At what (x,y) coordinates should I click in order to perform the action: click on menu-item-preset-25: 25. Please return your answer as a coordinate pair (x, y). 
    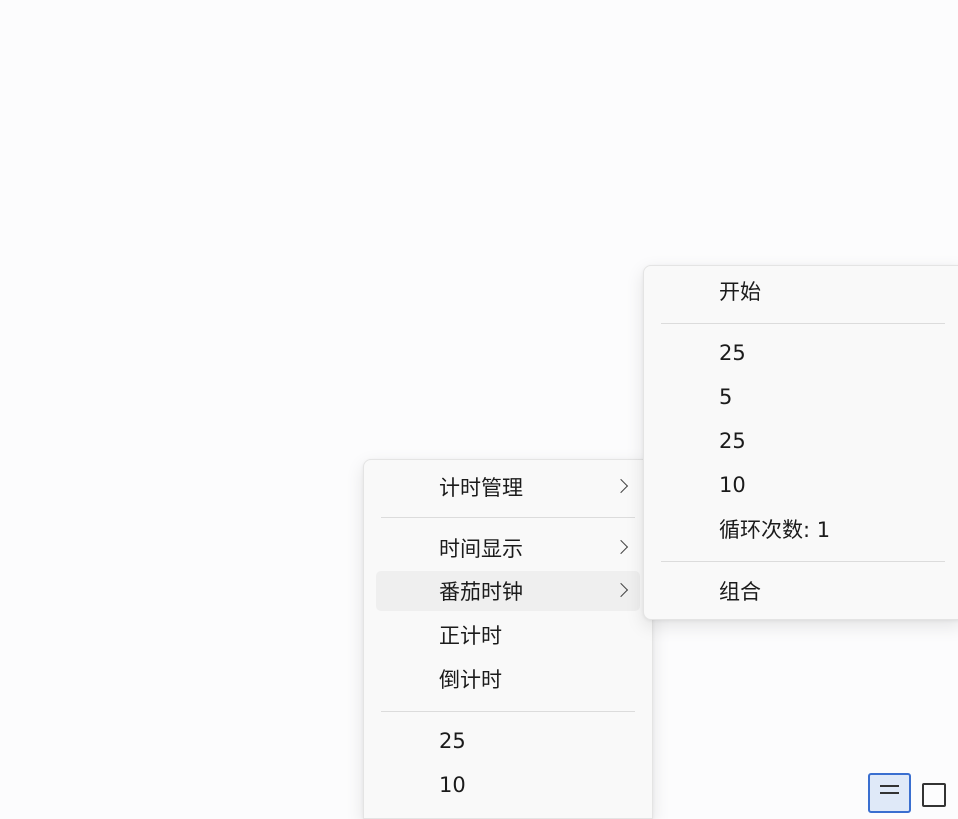
    Looking at the image, I should click on (508, 741).